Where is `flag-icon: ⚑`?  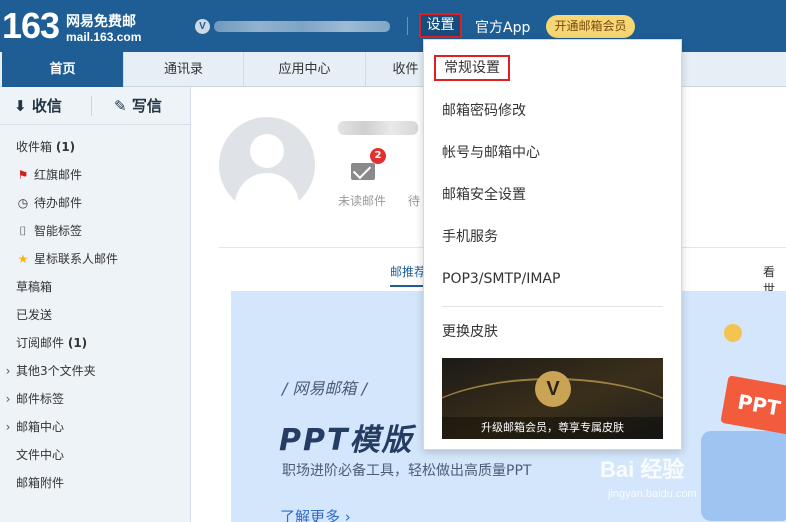
flag-icon: ⚑ is located at coordinates (23, 175).